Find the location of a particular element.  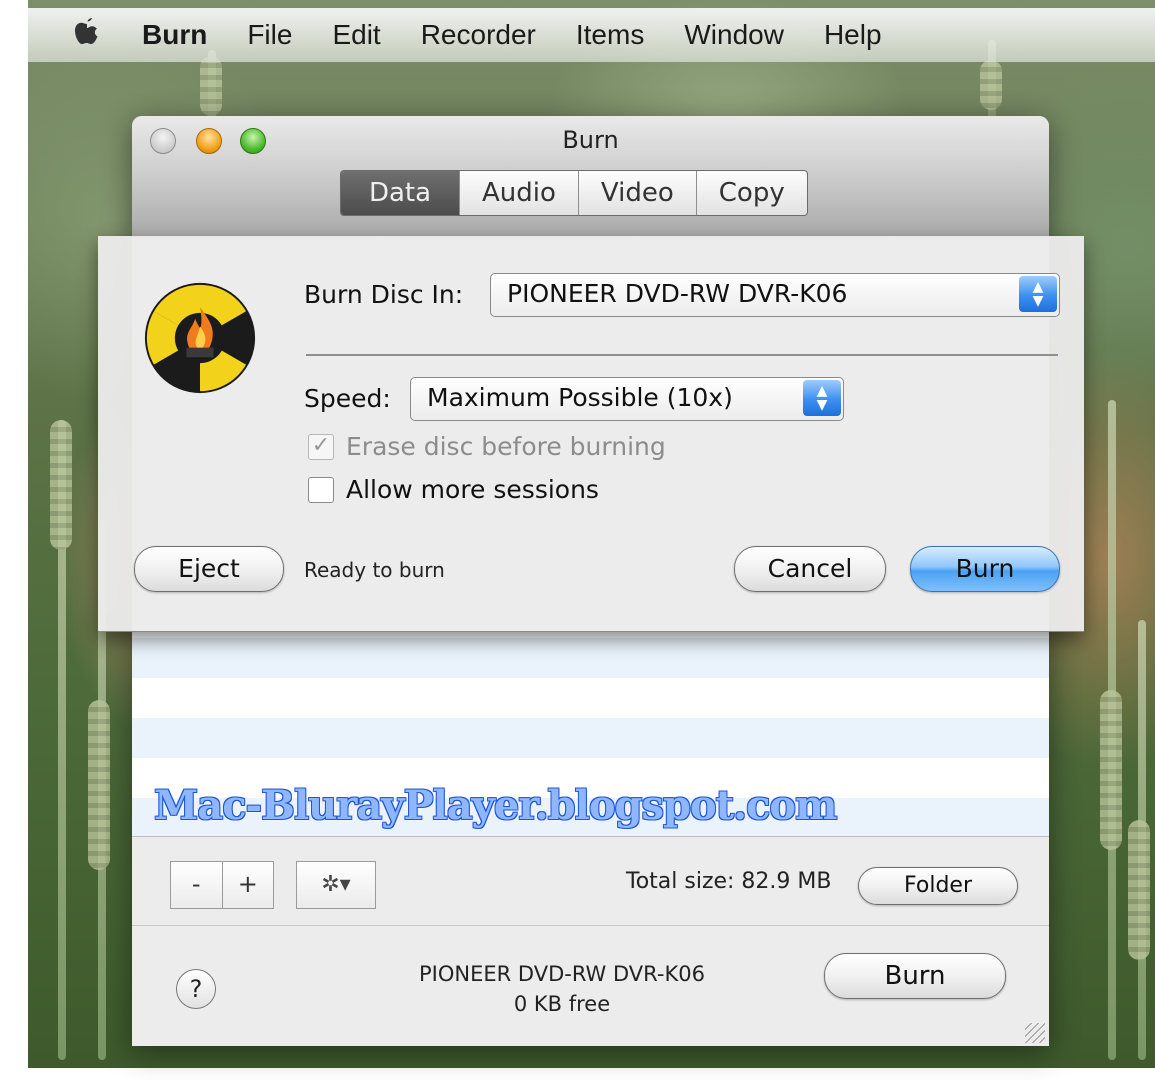

menu-file: File is located at coordinates (269, 35).